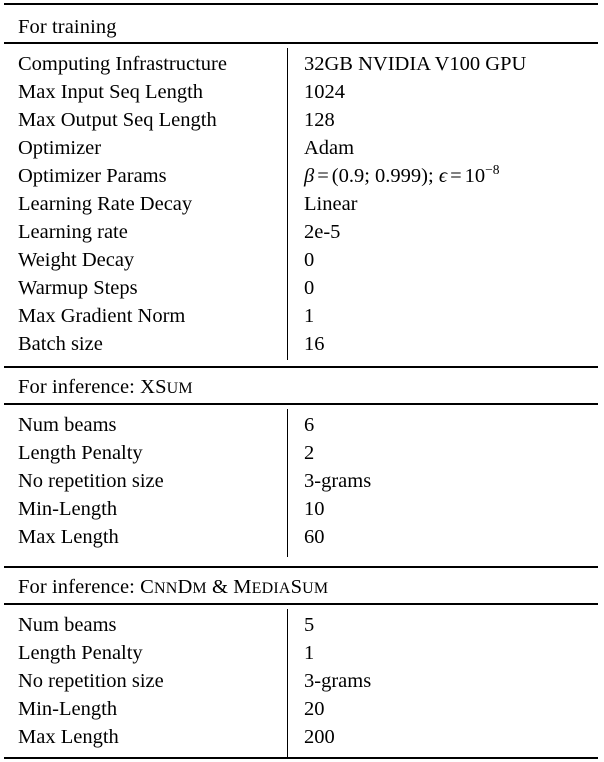  Describe the element at coordinates (331, 204) in the screenshot. I see `row-value: Linear` at that location.